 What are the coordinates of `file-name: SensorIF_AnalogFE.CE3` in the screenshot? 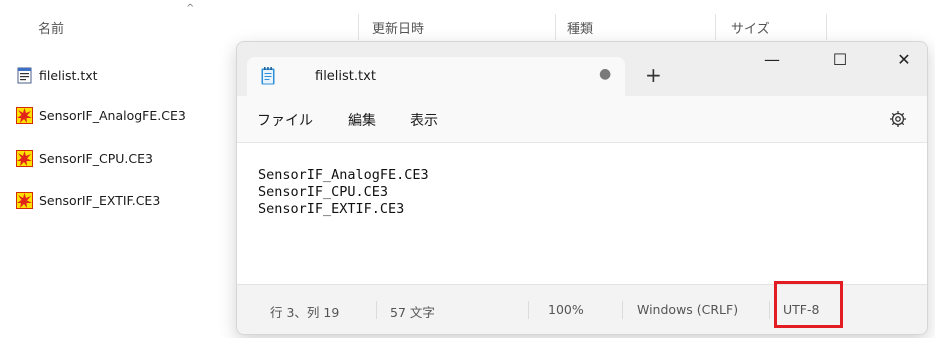 It's located at (112, 115).